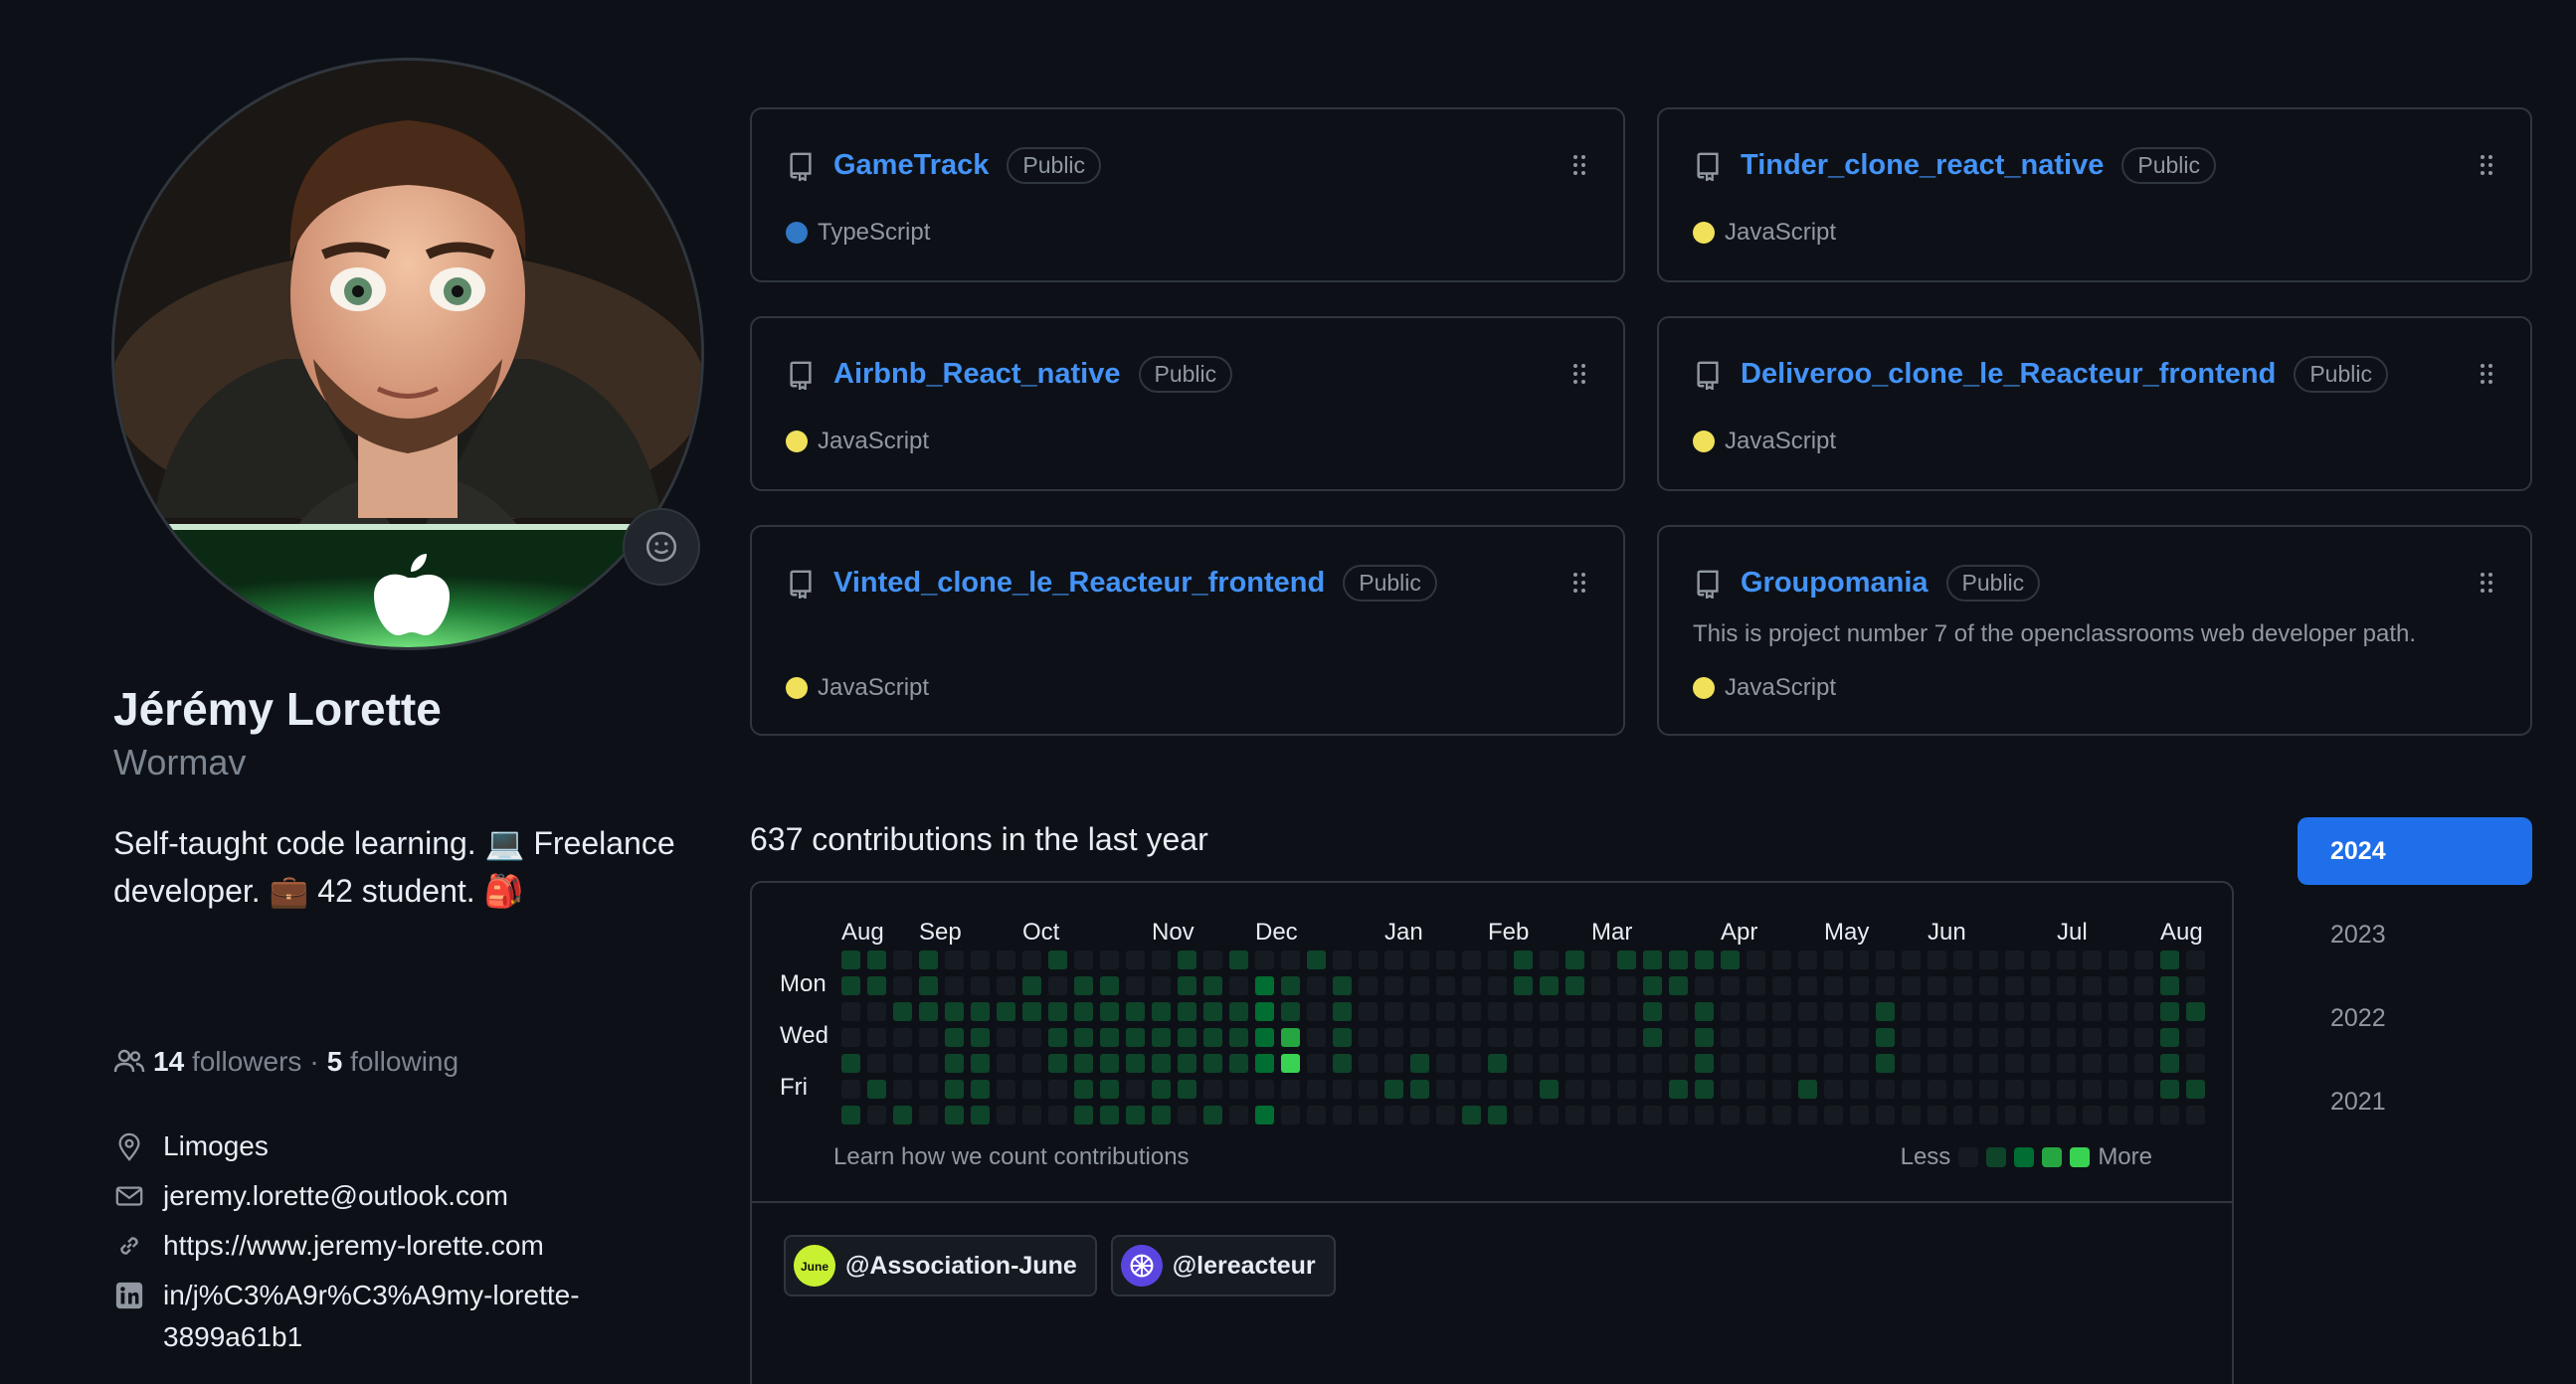 The width and height of the screenshot is (2576, 1384). What do you see at coordinates (1835, 583) in the screenshot?
I see `repo-name-link: Groupomania` at bounding box center [1835, 583].